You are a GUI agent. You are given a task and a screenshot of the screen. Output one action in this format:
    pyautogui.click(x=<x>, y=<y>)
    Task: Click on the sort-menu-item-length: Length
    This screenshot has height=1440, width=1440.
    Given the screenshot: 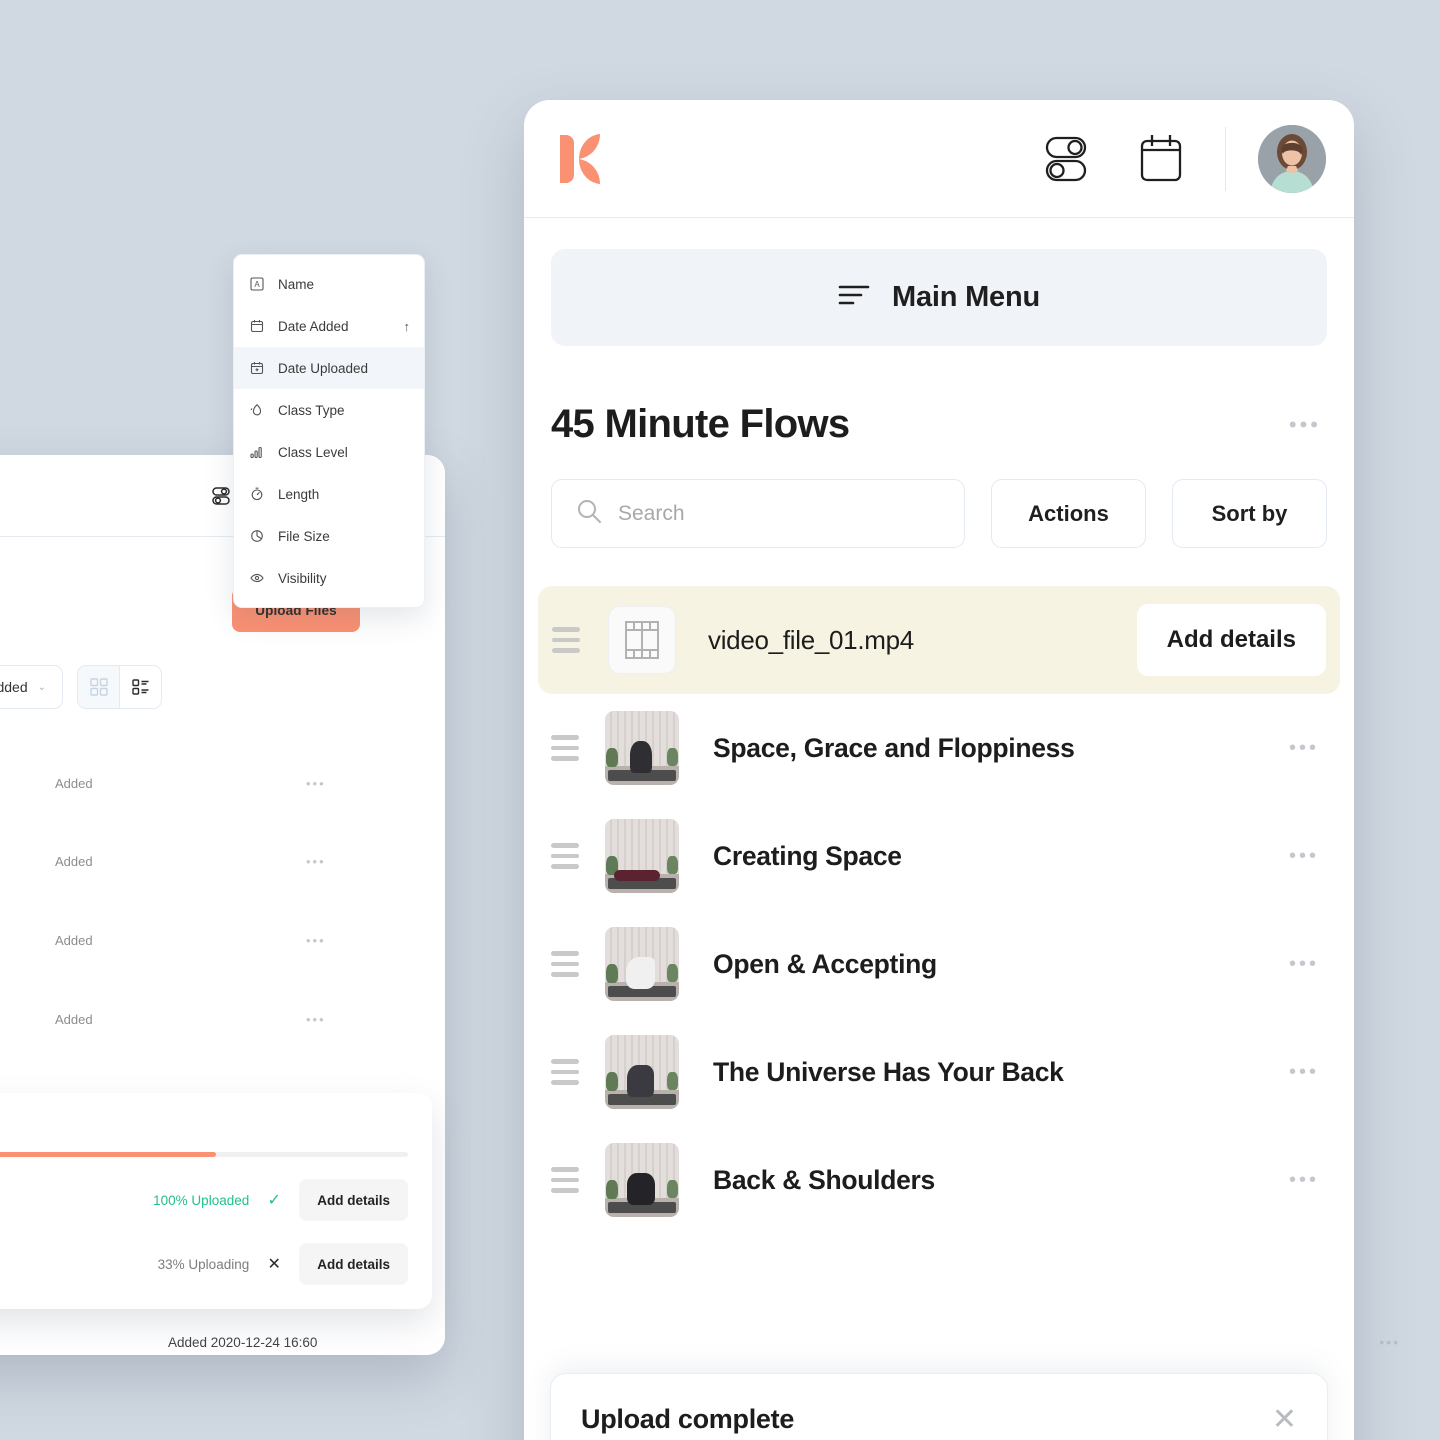 What is the action you would take?
    pyautogui.click(x=329, y=494)
    